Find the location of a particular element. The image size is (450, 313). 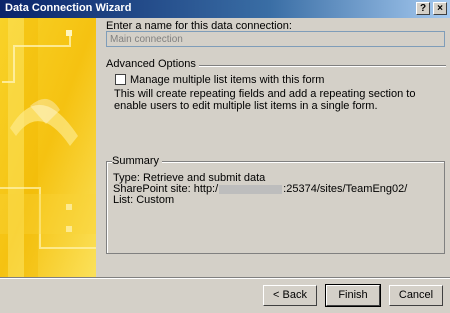

summary-list-line: List: Custom is located at coordinates (144, 200).